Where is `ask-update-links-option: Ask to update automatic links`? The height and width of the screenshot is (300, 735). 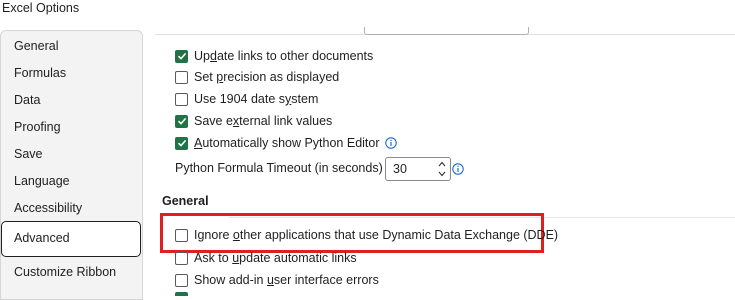 ask-update-links-option: Ask to update automatic links is located at coordinates (266, 258).